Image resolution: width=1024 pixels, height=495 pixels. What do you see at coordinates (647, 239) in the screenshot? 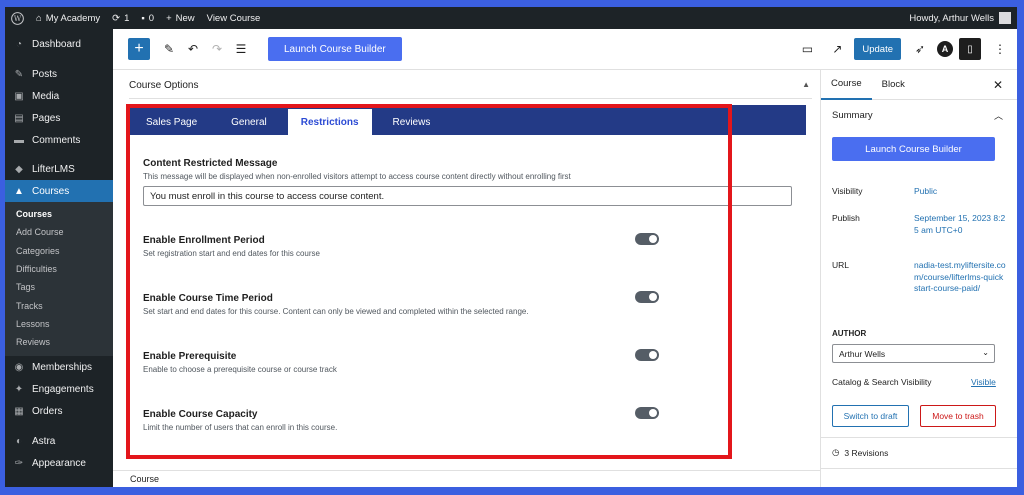
I see `enrollment-period-toggle` at bounding box center [647, 239].